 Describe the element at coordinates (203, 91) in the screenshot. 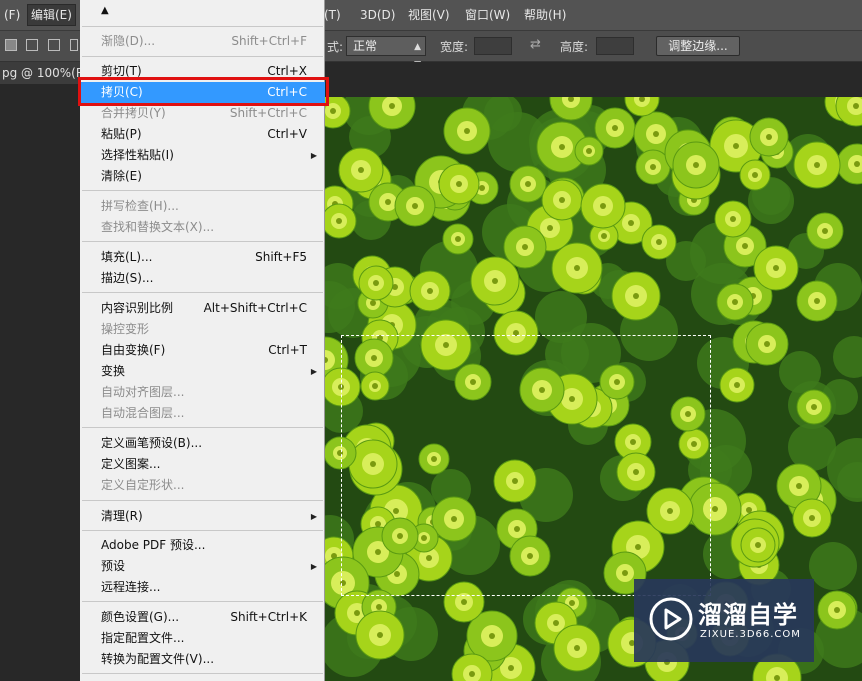

I see `copy-callout-box` at that location.